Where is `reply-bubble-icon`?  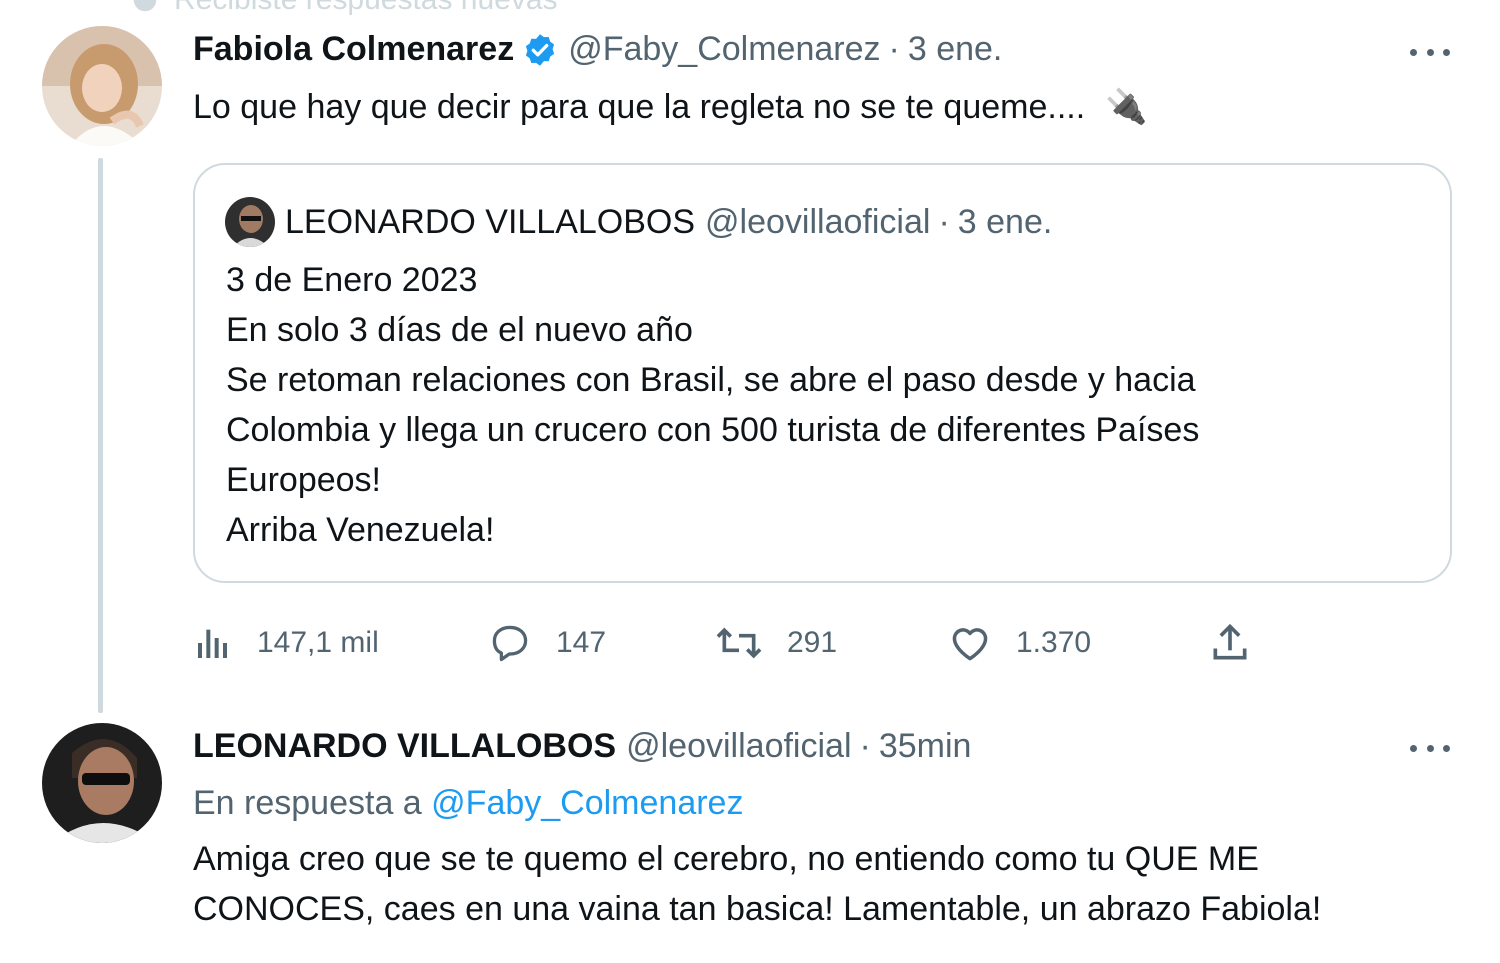 reply-bubble-icon is located at coordinates (510, 643).